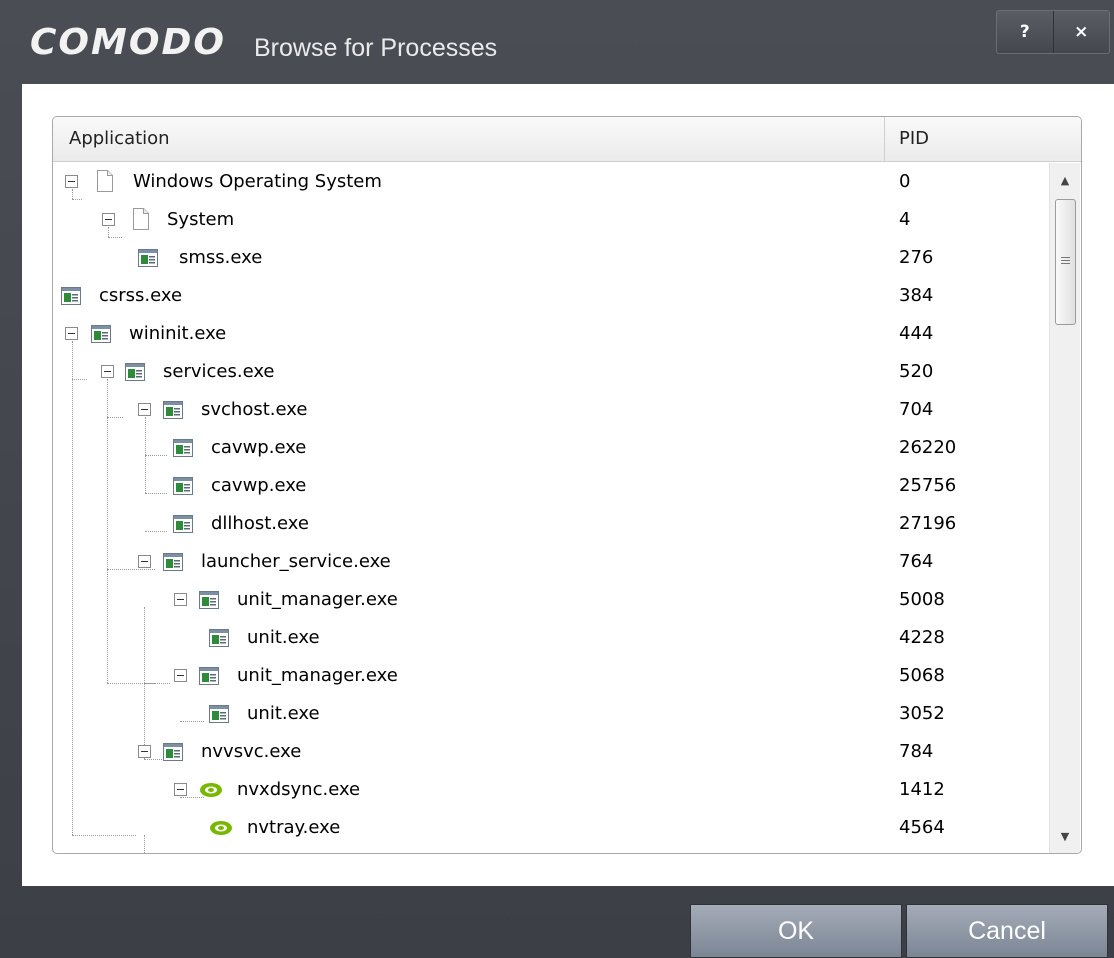 Image resolution: width=1114 pixels, height=958 pixels. I want to click on process-row: unit_manager.exe 5068, so click(551, 676).